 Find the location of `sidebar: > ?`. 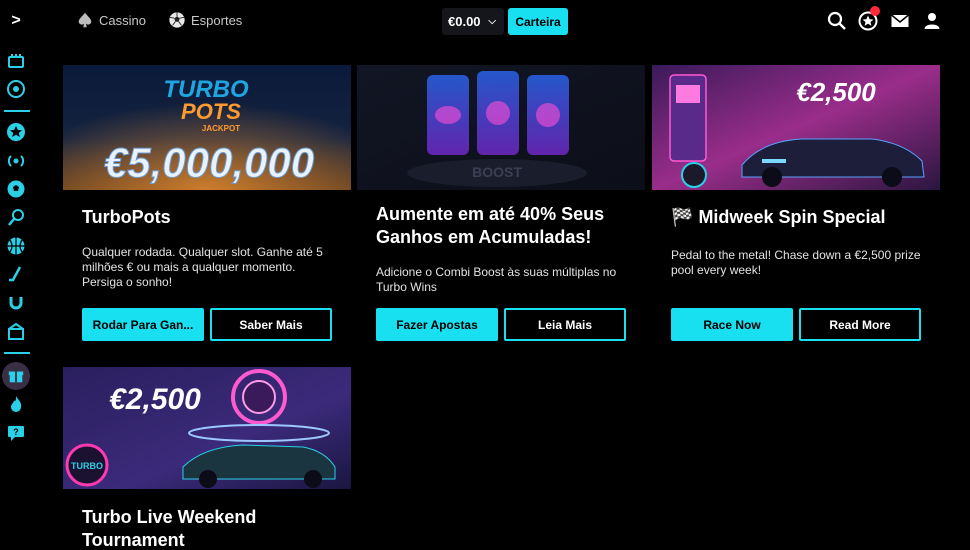

sidebar: > ? is located at coordinates (16, 275).